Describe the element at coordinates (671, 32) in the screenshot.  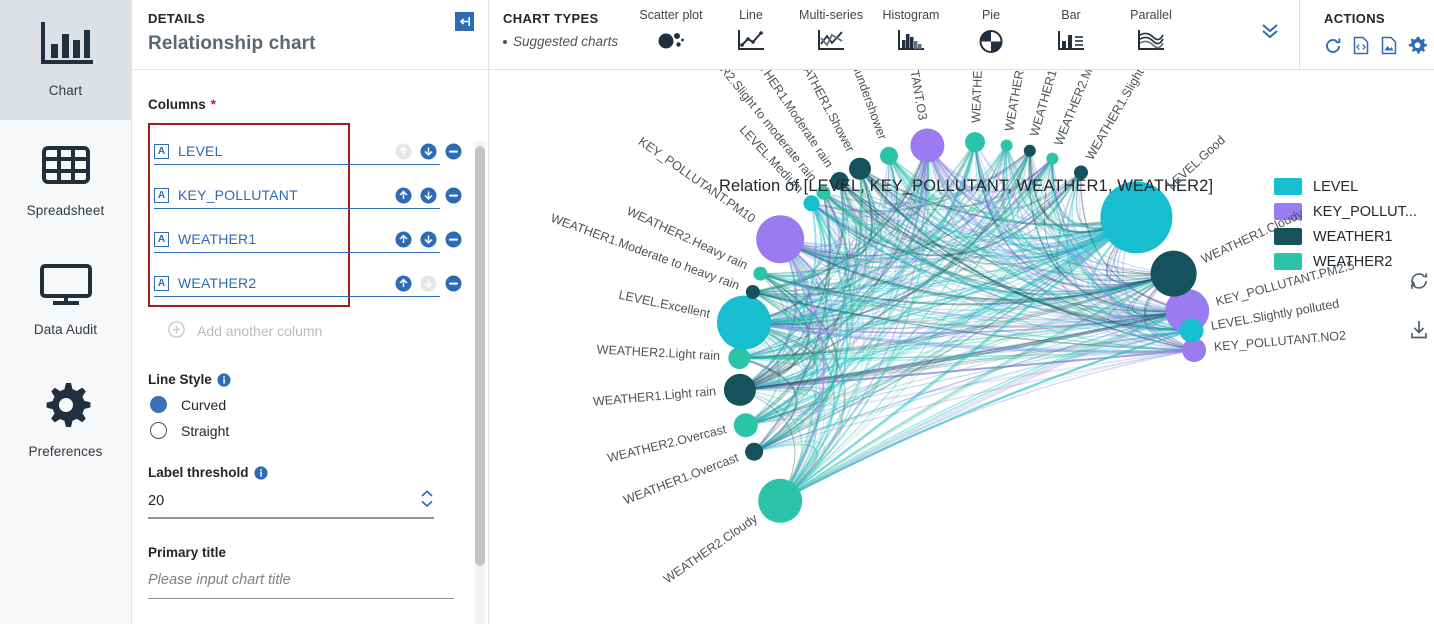
I see `chart-type-scatter-plot: Scatter plot` at that location.